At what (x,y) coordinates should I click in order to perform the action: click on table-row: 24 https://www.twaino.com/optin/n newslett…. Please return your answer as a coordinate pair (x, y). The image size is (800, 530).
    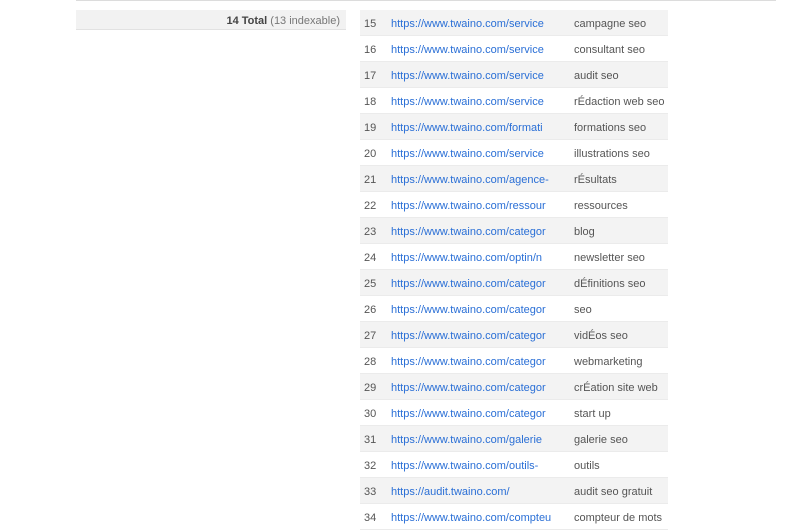
    Looking at the image, I should click on (514, 257).